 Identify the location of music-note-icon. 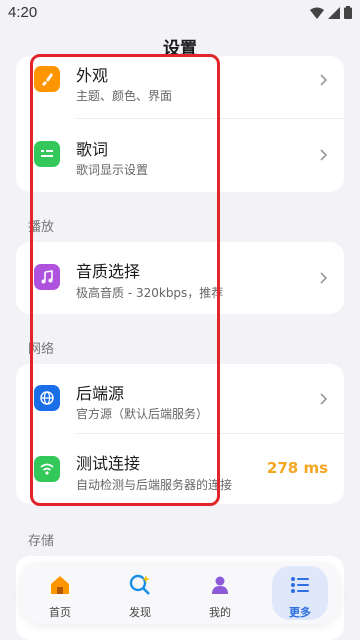
(47, 277).